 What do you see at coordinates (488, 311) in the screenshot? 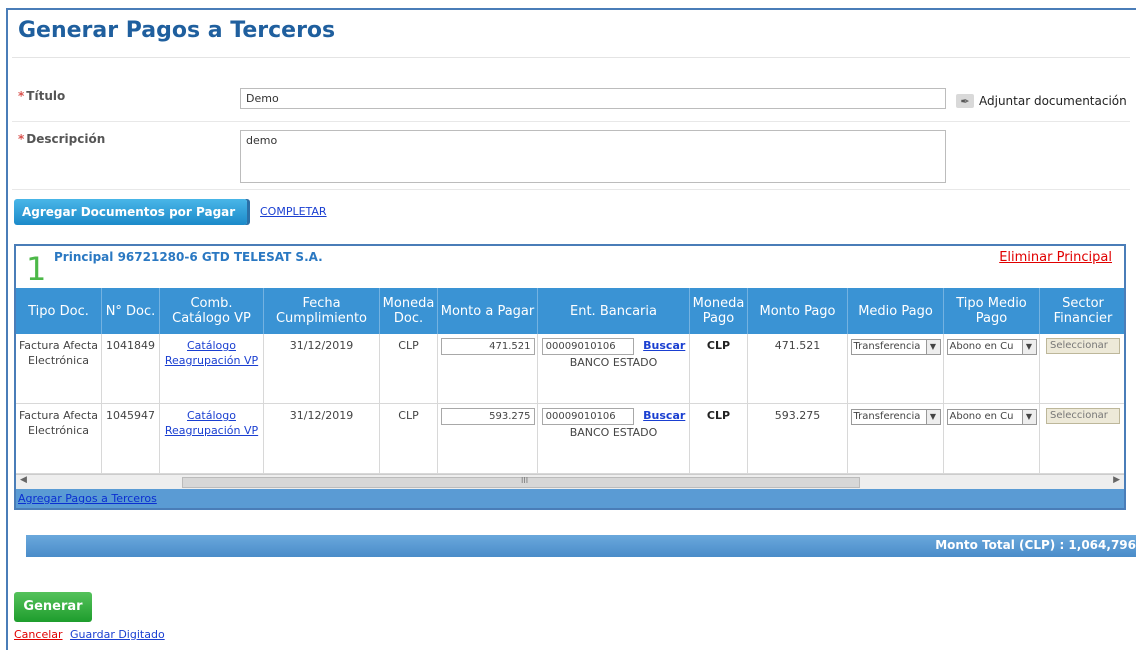
I see `col-monto-pagar: Monto a Pagar` at bounding box center [488, 311].